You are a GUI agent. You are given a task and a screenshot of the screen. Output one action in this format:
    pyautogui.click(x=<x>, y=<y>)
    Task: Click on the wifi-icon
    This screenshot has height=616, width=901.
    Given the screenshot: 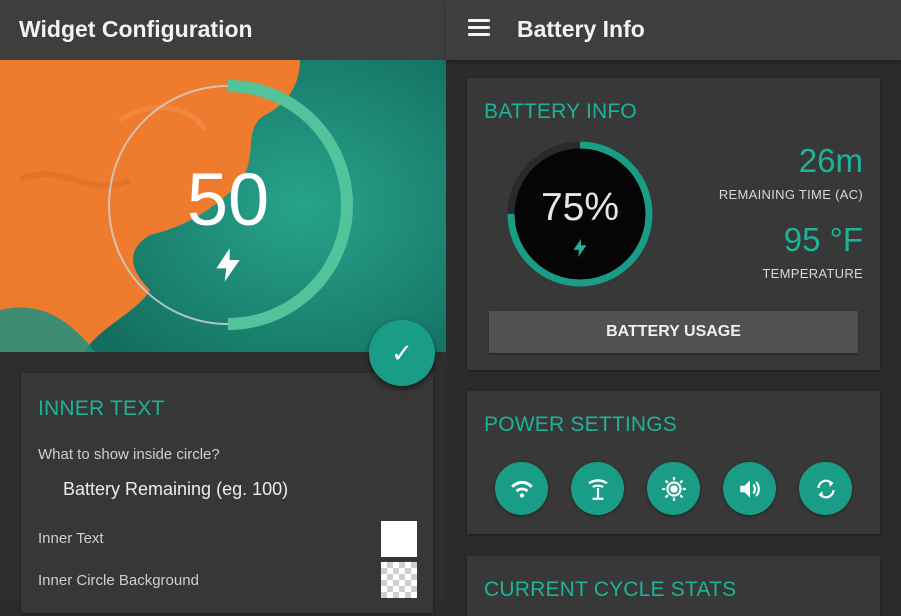 What is the action you would take?
    pyautogui.click(x=521, y=489)
    